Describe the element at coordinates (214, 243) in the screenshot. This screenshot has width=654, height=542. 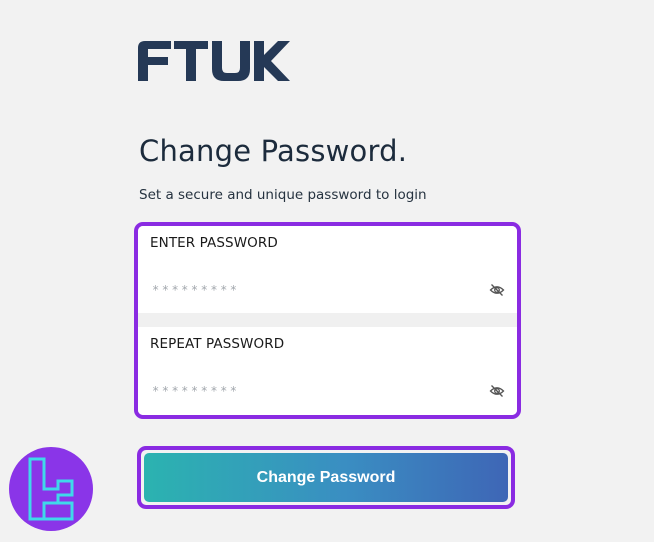
I see `password-label: ENTER PASSWORD` at that location.